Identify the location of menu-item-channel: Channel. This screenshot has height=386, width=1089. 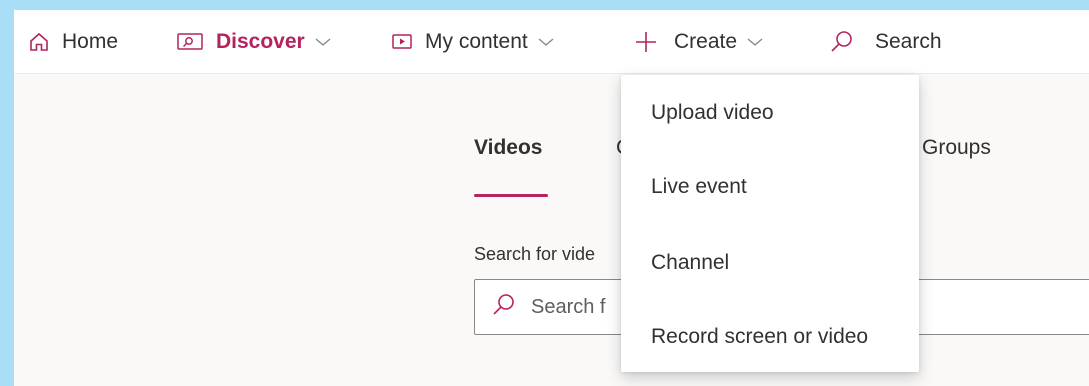
(770, 263).